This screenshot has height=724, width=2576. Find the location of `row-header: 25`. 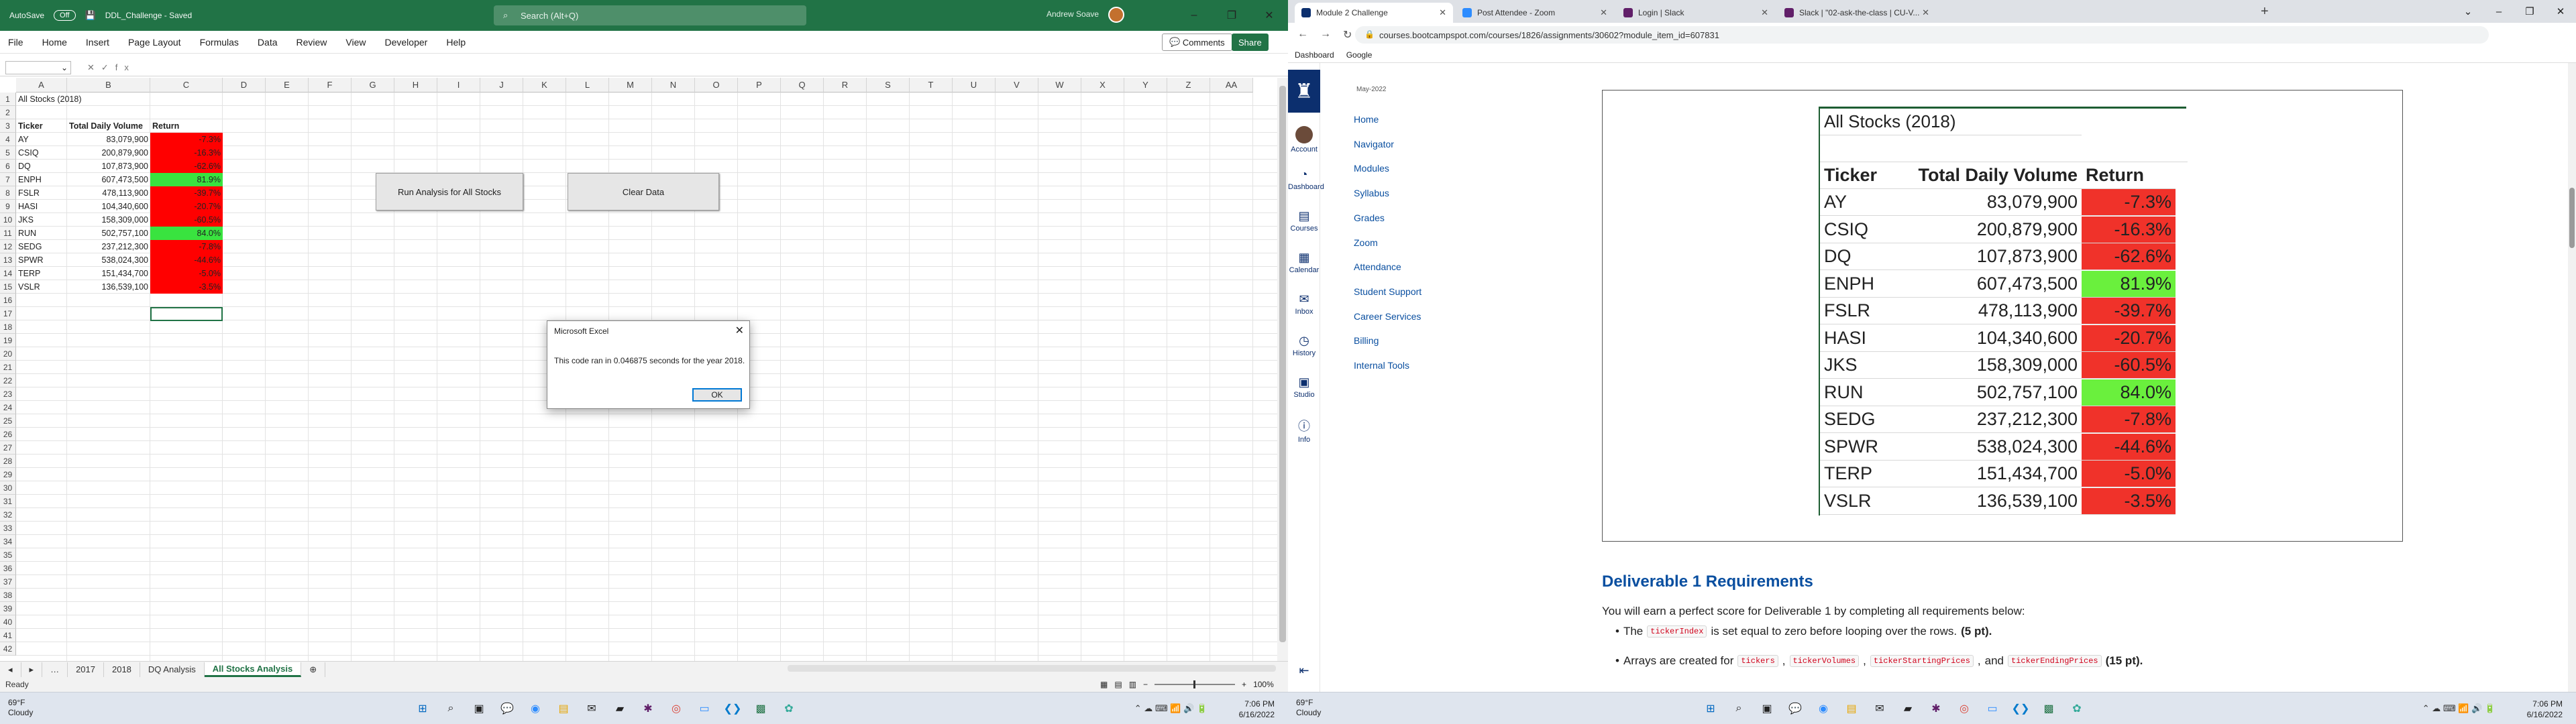

row-header: 25 is located at coordinates (8, 421).